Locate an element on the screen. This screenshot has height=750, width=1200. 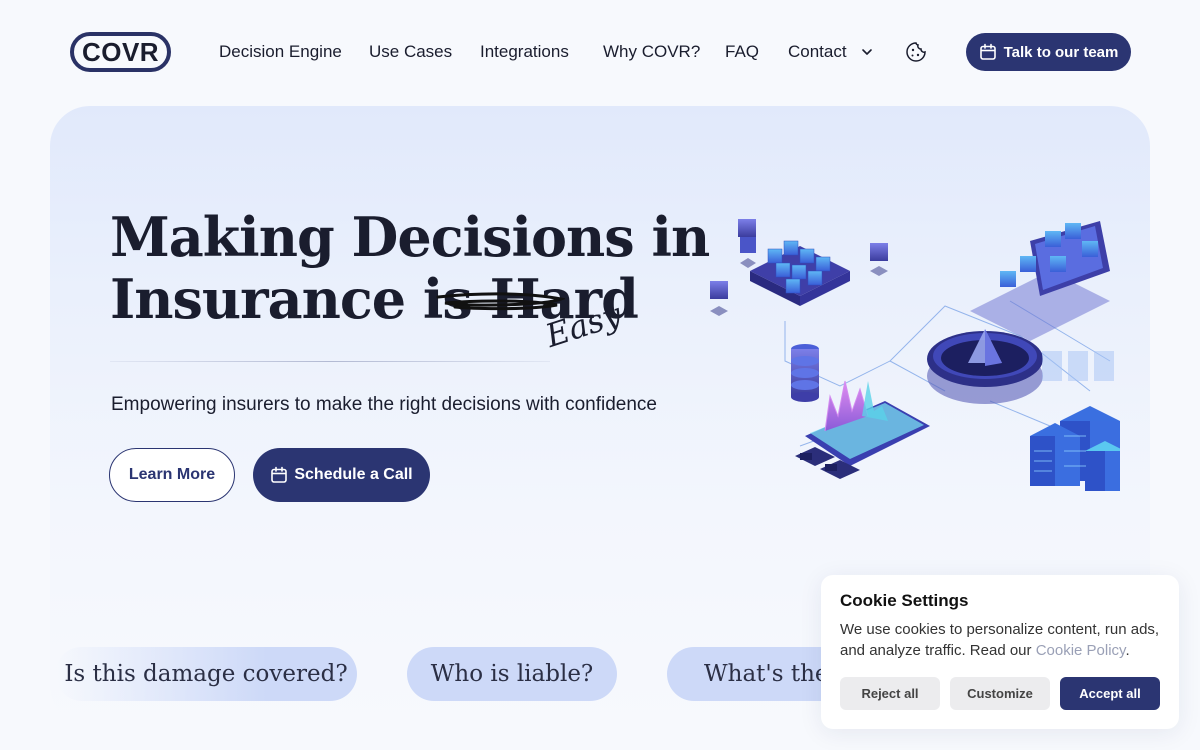
question-text: Who is liable? is located at coordinates (512, 674).